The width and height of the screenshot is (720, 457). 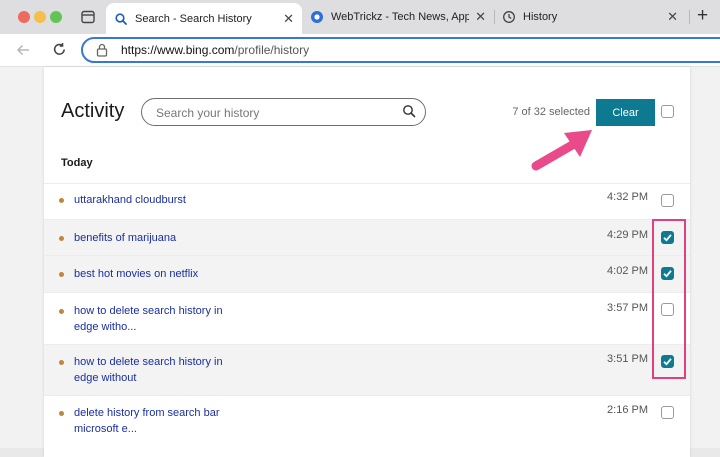 What do you see at coordinates (224, 238) in the screenshot?
I see `history-query-link: benefits of marijuana` at bounding box center [224, 238].